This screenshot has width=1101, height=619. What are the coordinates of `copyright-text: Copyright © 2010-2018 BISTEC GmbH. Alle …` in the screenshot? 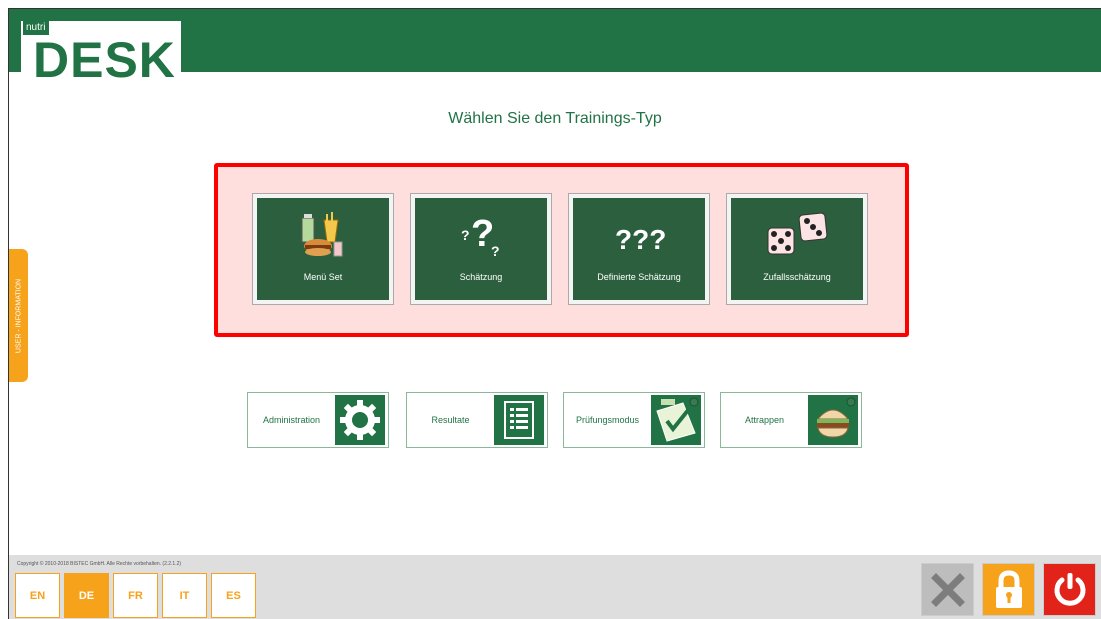 It's located at (99, 564).